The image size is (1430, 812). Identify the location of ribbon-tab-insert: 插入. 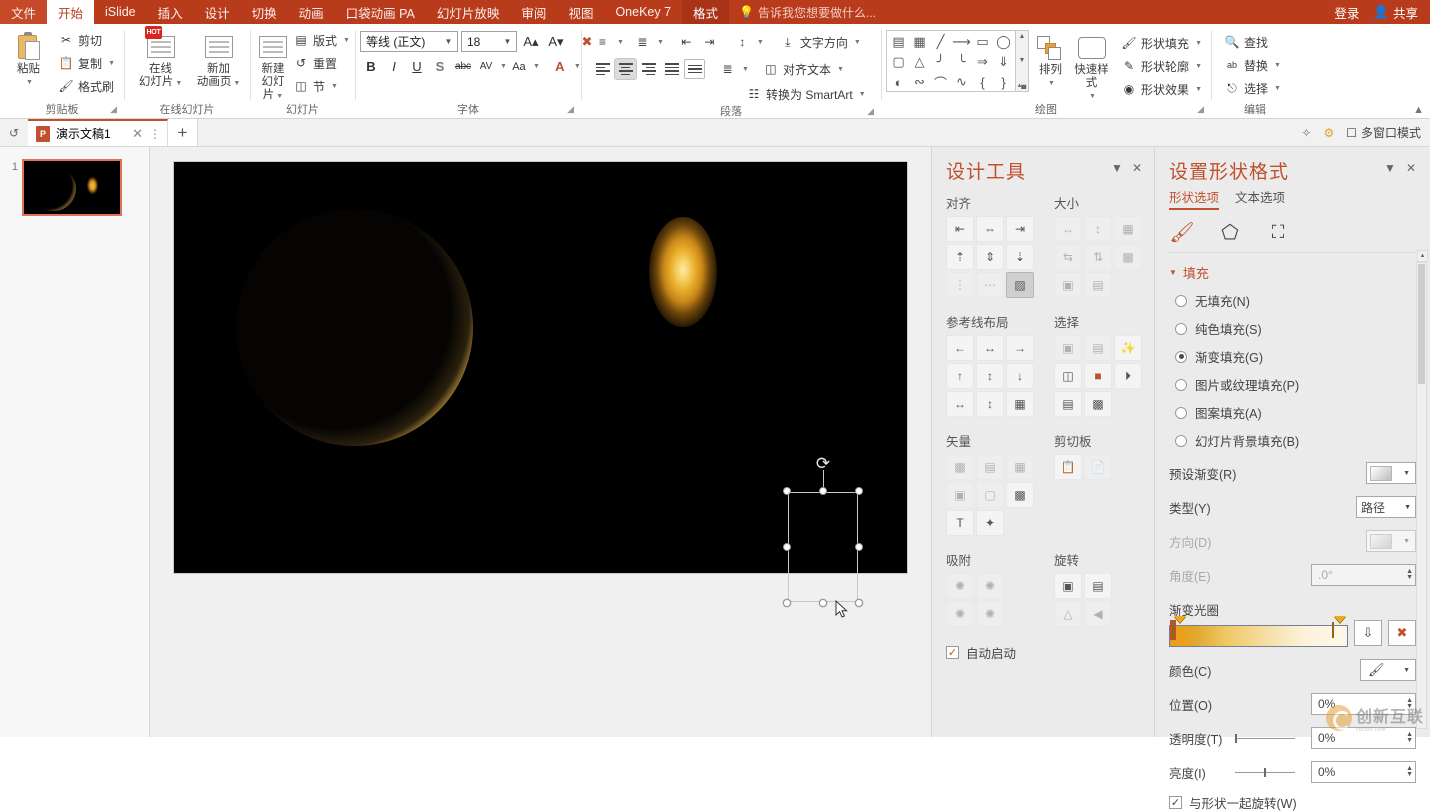
(170, 12).